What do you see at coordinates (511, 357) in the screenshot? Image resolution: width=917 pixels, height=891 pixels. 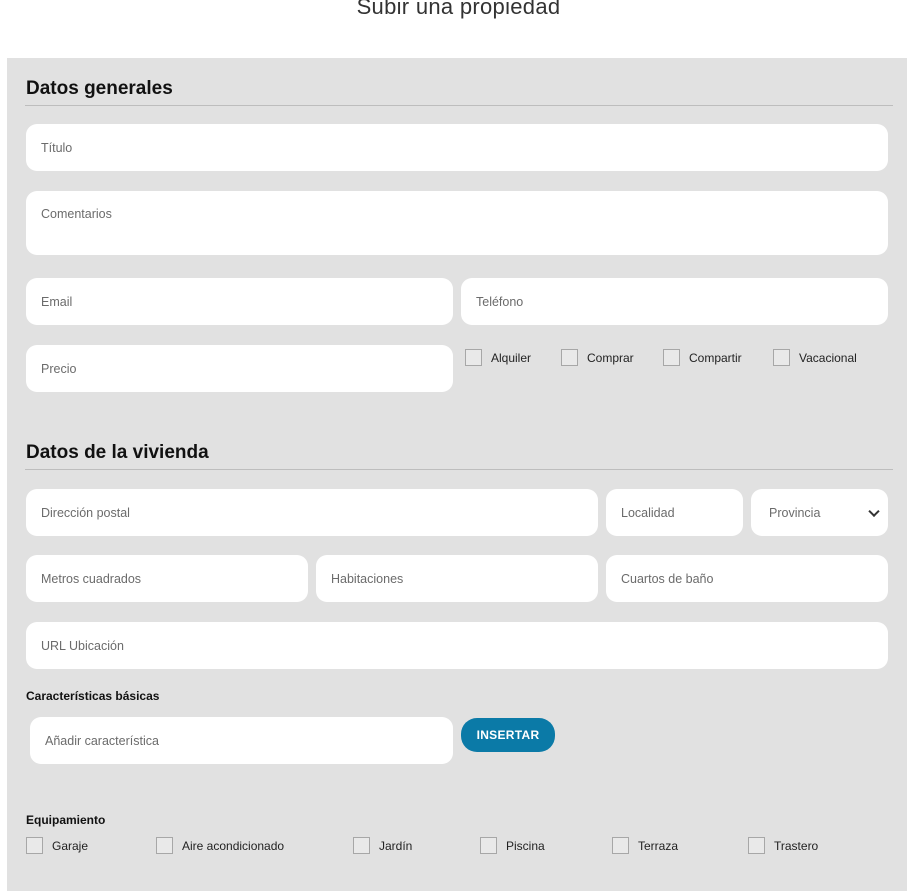 I see `checkbox-label: Alquiler` at bounding box center [511, 357].